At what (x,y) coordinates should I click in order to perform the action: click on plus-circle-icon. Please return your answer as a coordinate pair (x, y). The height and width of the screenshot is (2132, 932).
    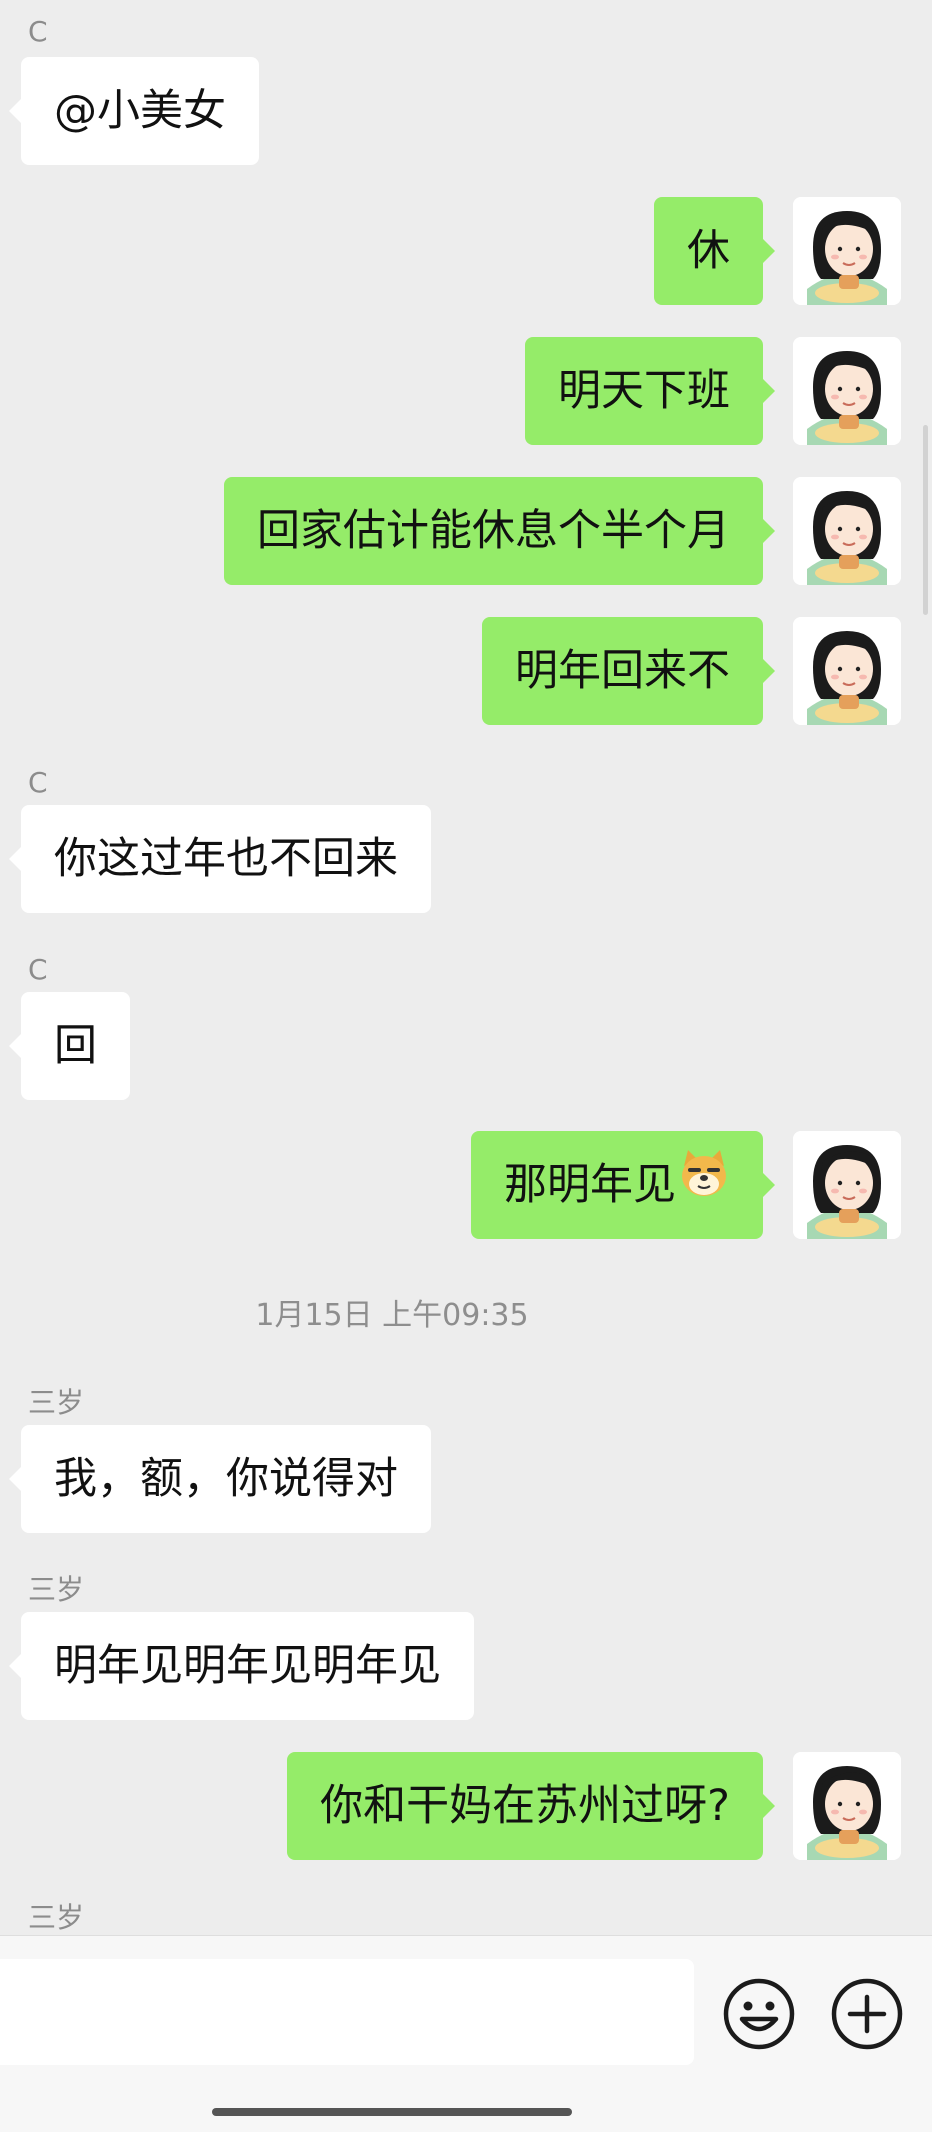
    Looking at the image, I should click on (867, 2014).